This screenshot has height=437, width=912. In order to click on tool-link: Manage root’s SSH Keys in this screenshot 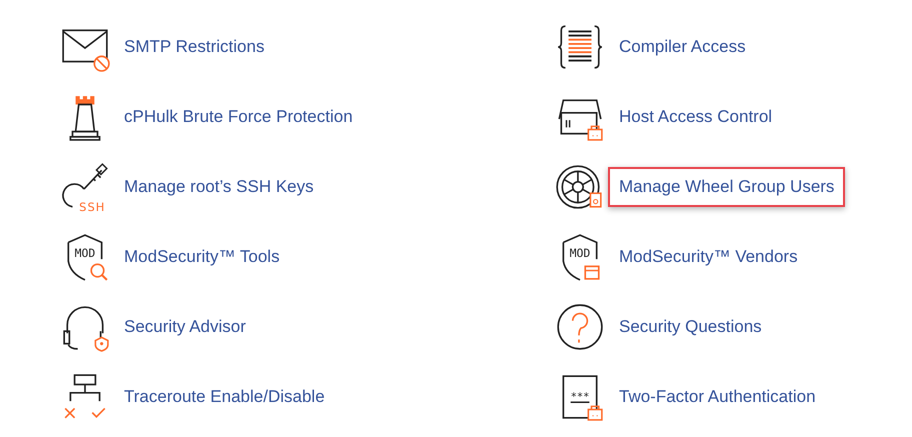, I will do `click(219, 187)`.